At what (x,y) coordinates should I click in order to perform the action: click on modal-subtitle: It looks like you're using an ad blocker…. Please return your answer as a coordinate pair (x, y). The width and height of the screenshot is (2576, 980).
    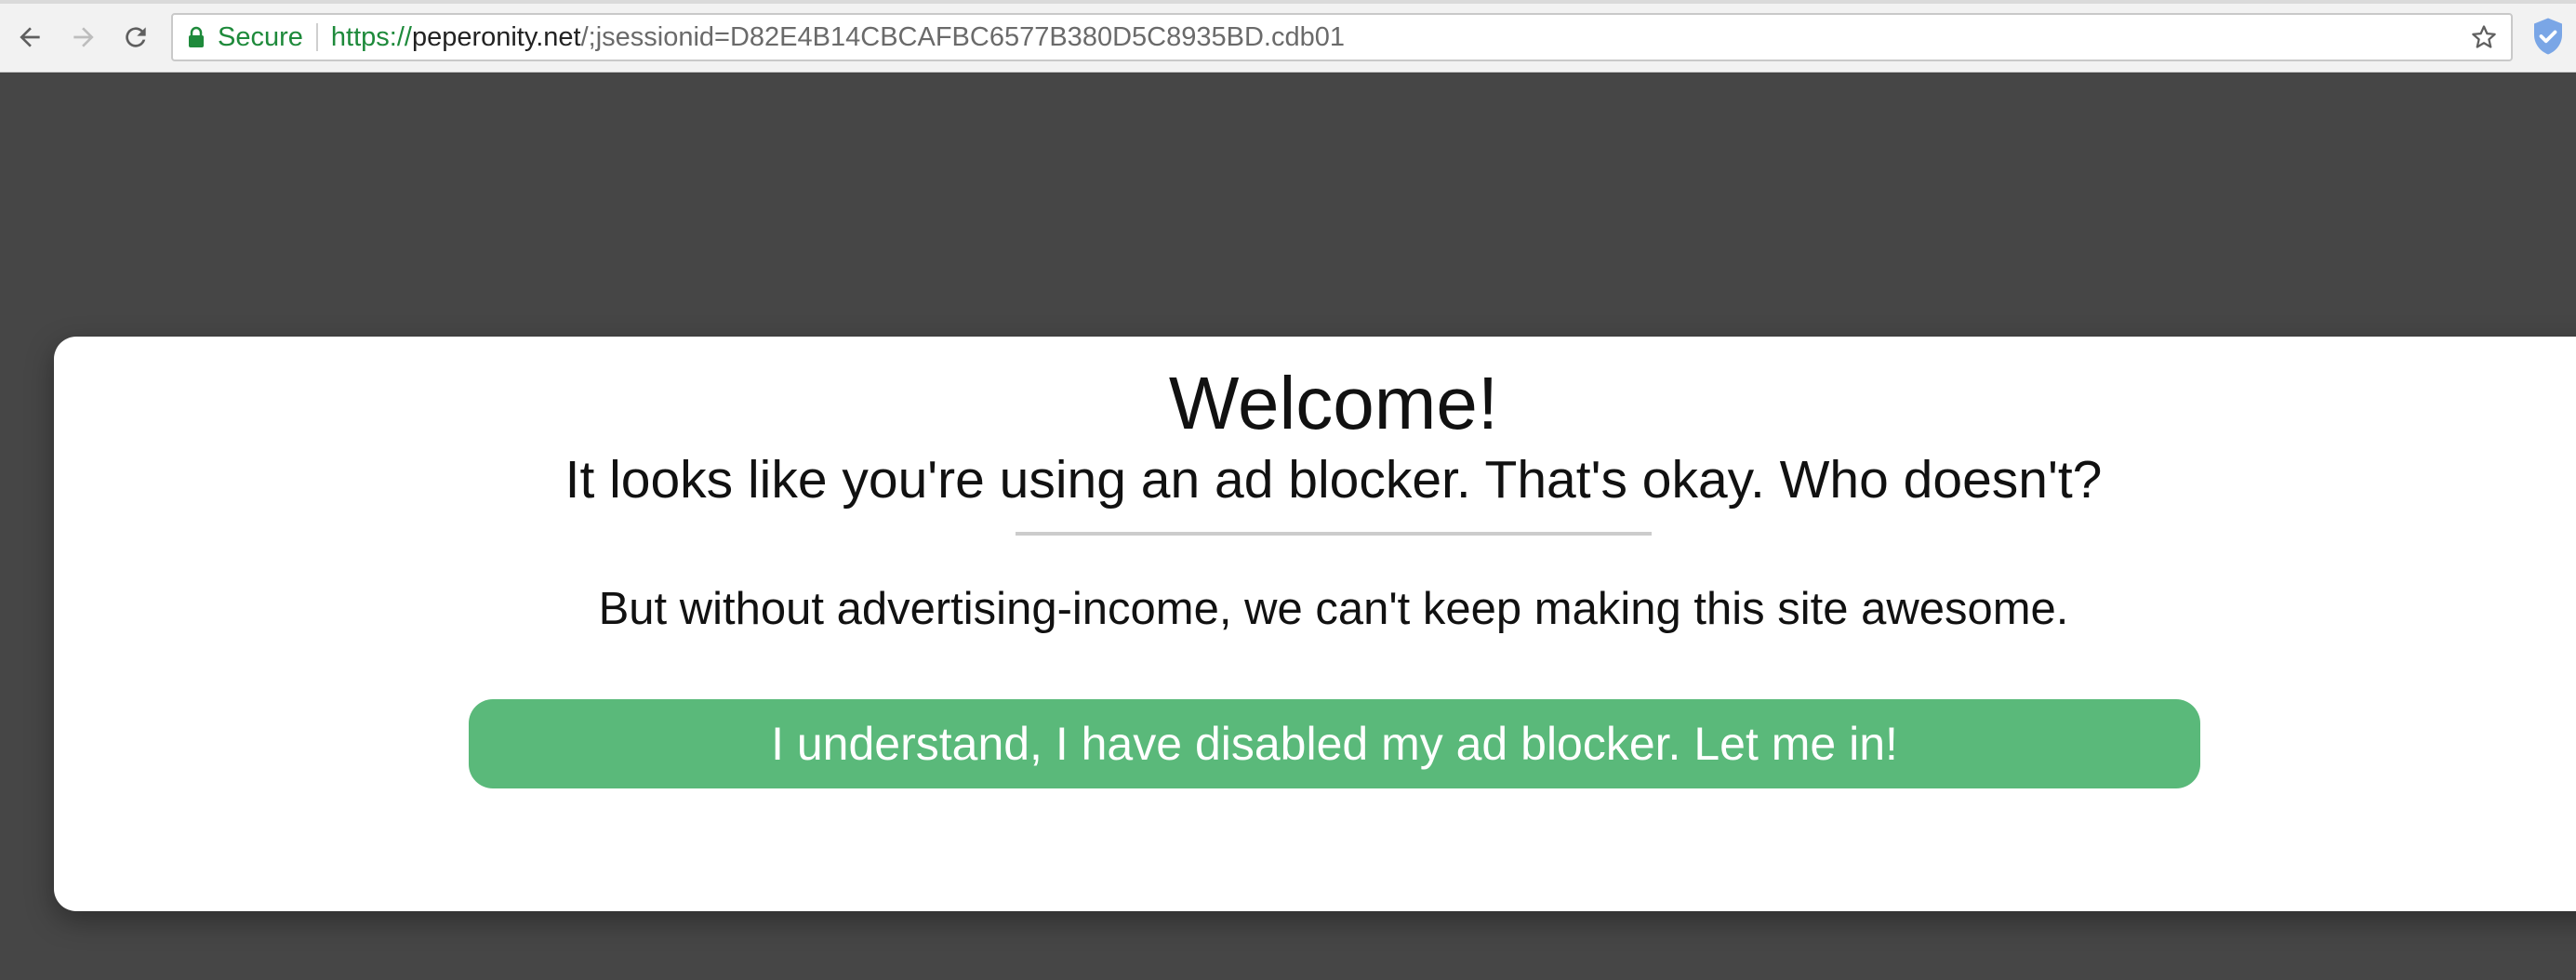
    Looking at the image, I should click on (1333, 480).